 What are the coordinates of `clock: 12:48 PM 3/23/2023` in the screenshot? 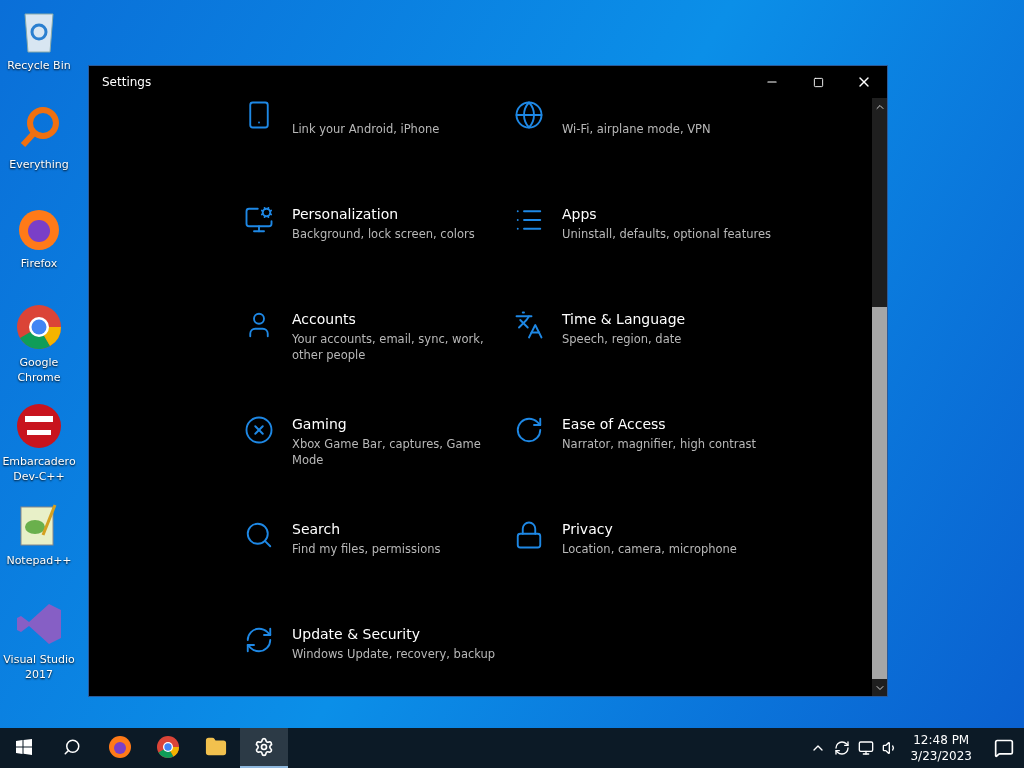 It's located at (941, 748).